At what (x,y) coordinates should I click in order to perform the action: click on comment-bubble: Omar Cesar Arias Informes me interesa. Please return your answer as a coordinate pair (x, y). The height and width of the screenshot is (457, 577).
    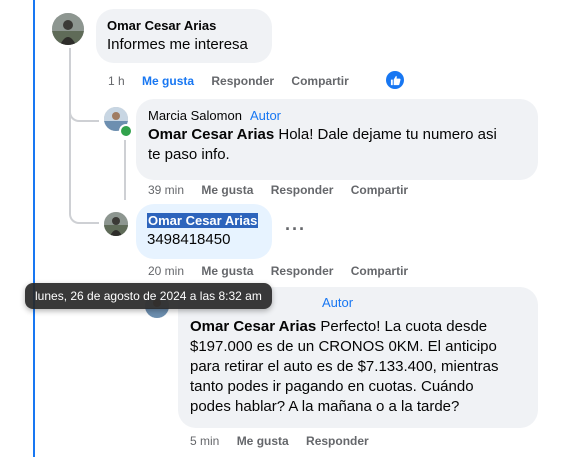
    Looking at the image, I should click on (184, 36).